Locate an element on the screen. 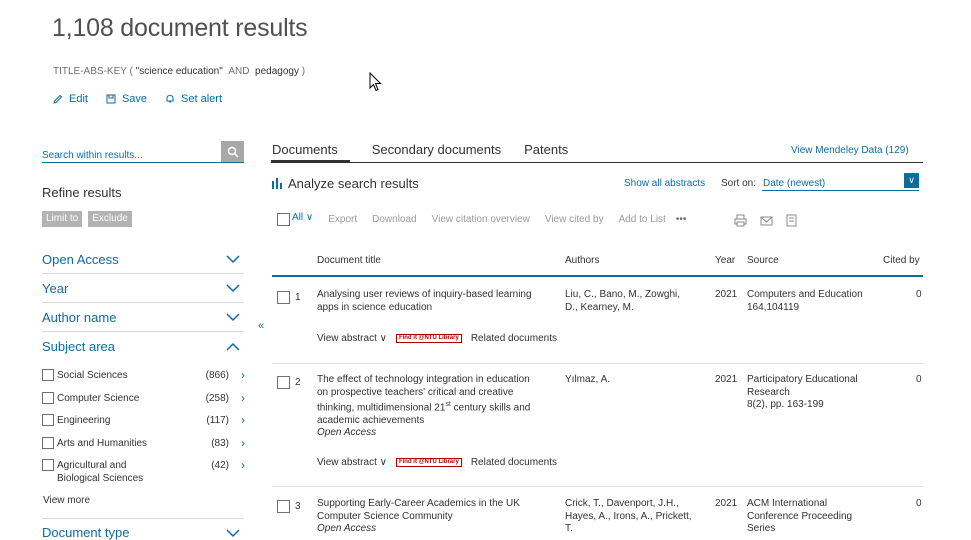  select-all-checkbox is located at coordinates (283, 219).